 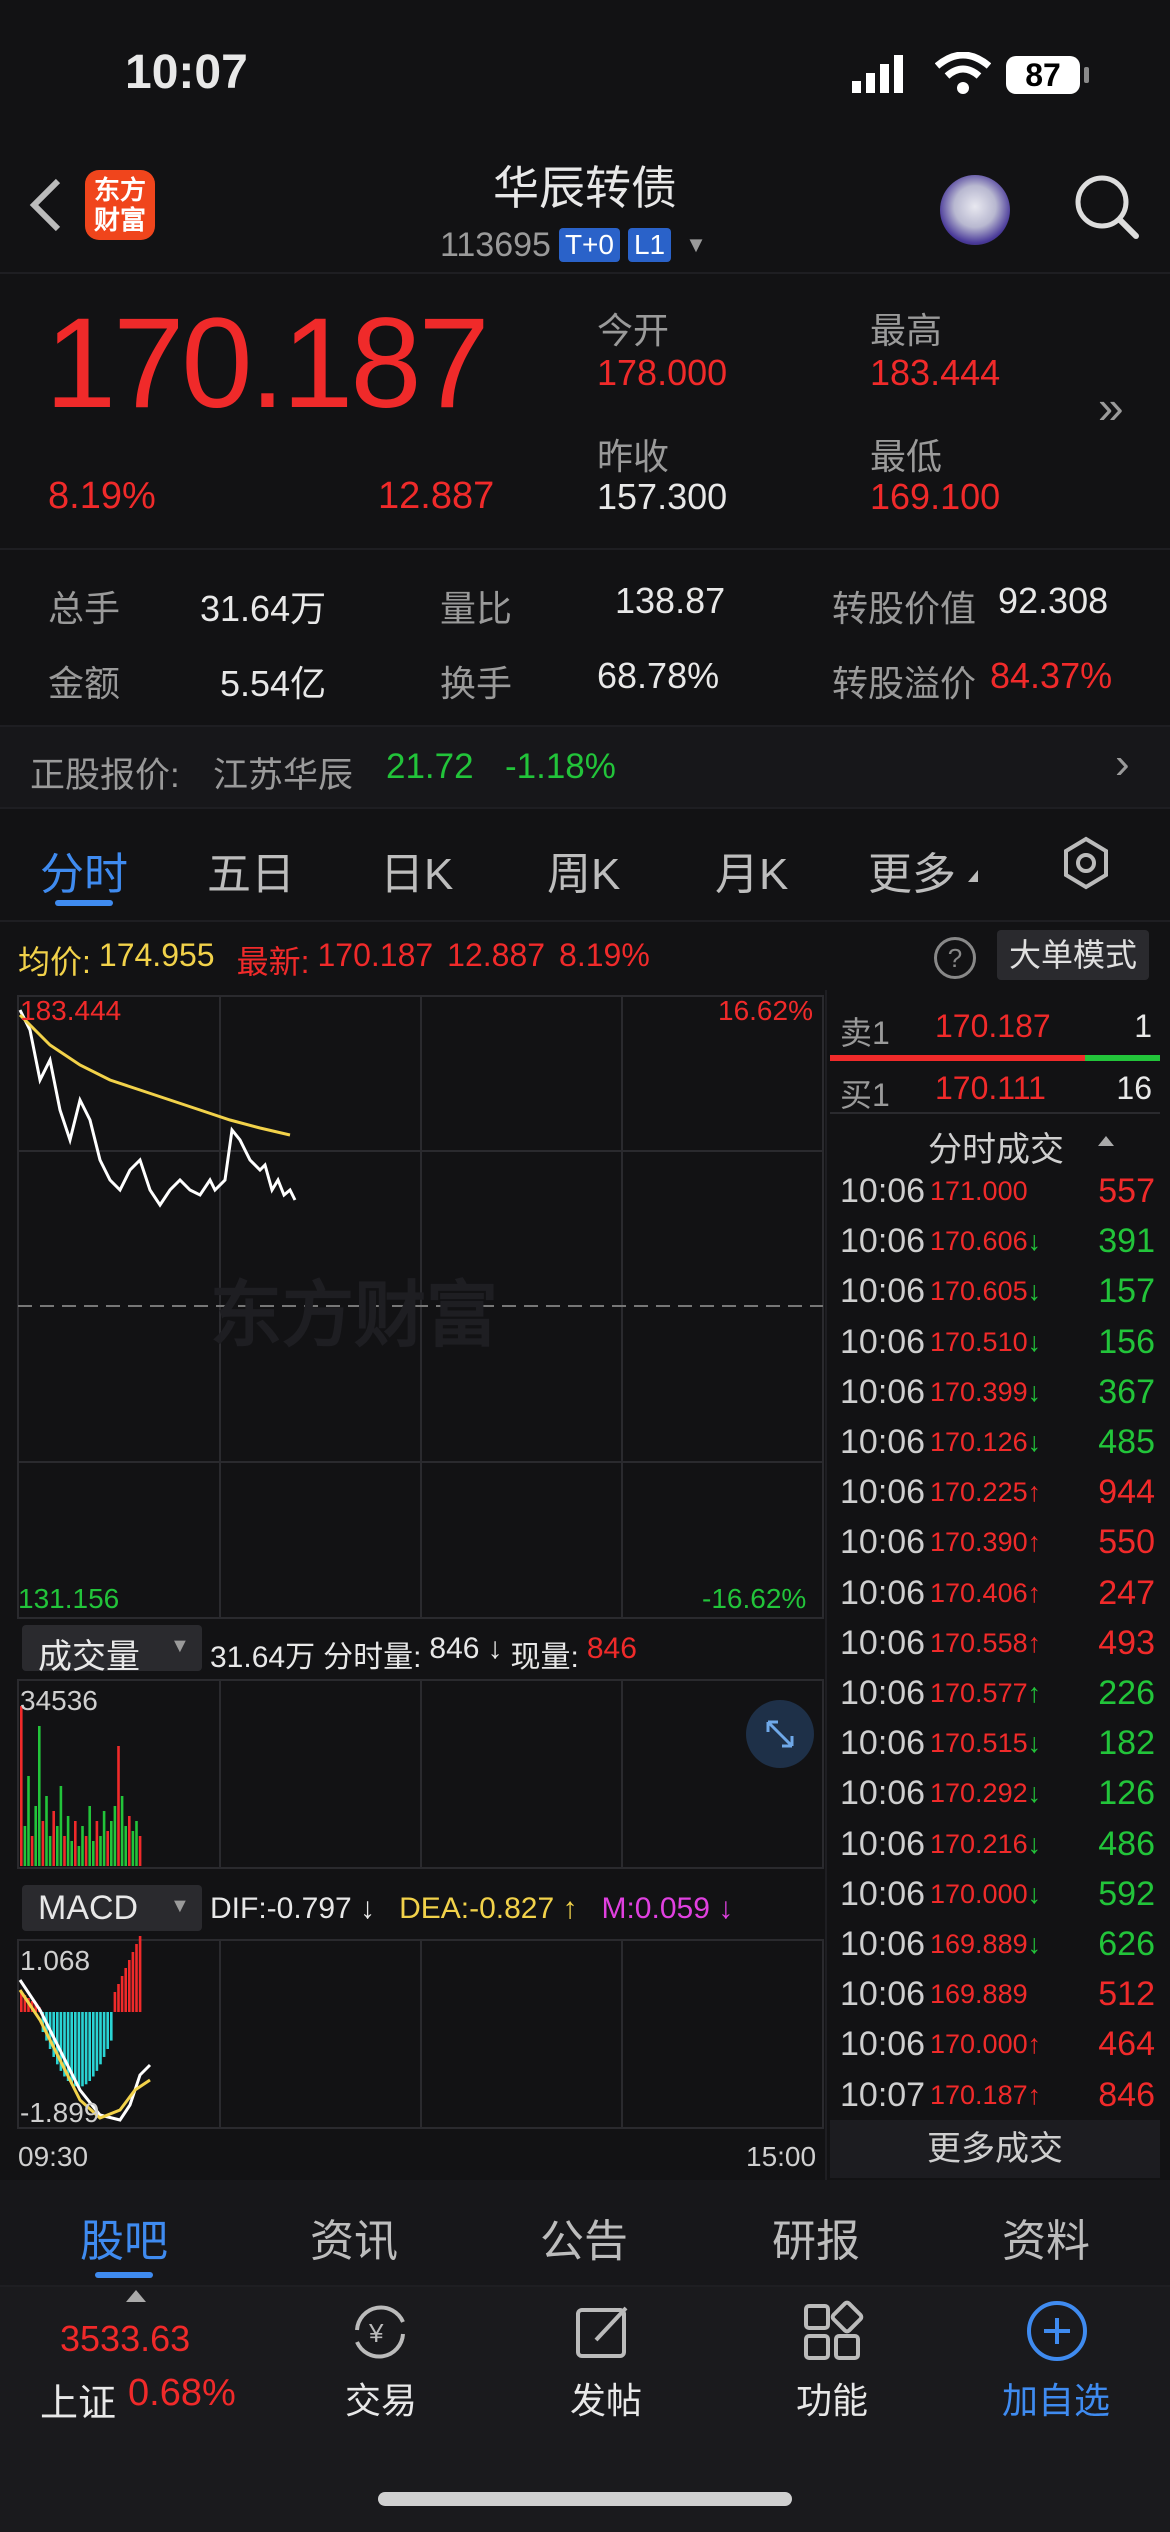 I want to click on trade-price: 170.406↑, so click(x=985, y=1593).